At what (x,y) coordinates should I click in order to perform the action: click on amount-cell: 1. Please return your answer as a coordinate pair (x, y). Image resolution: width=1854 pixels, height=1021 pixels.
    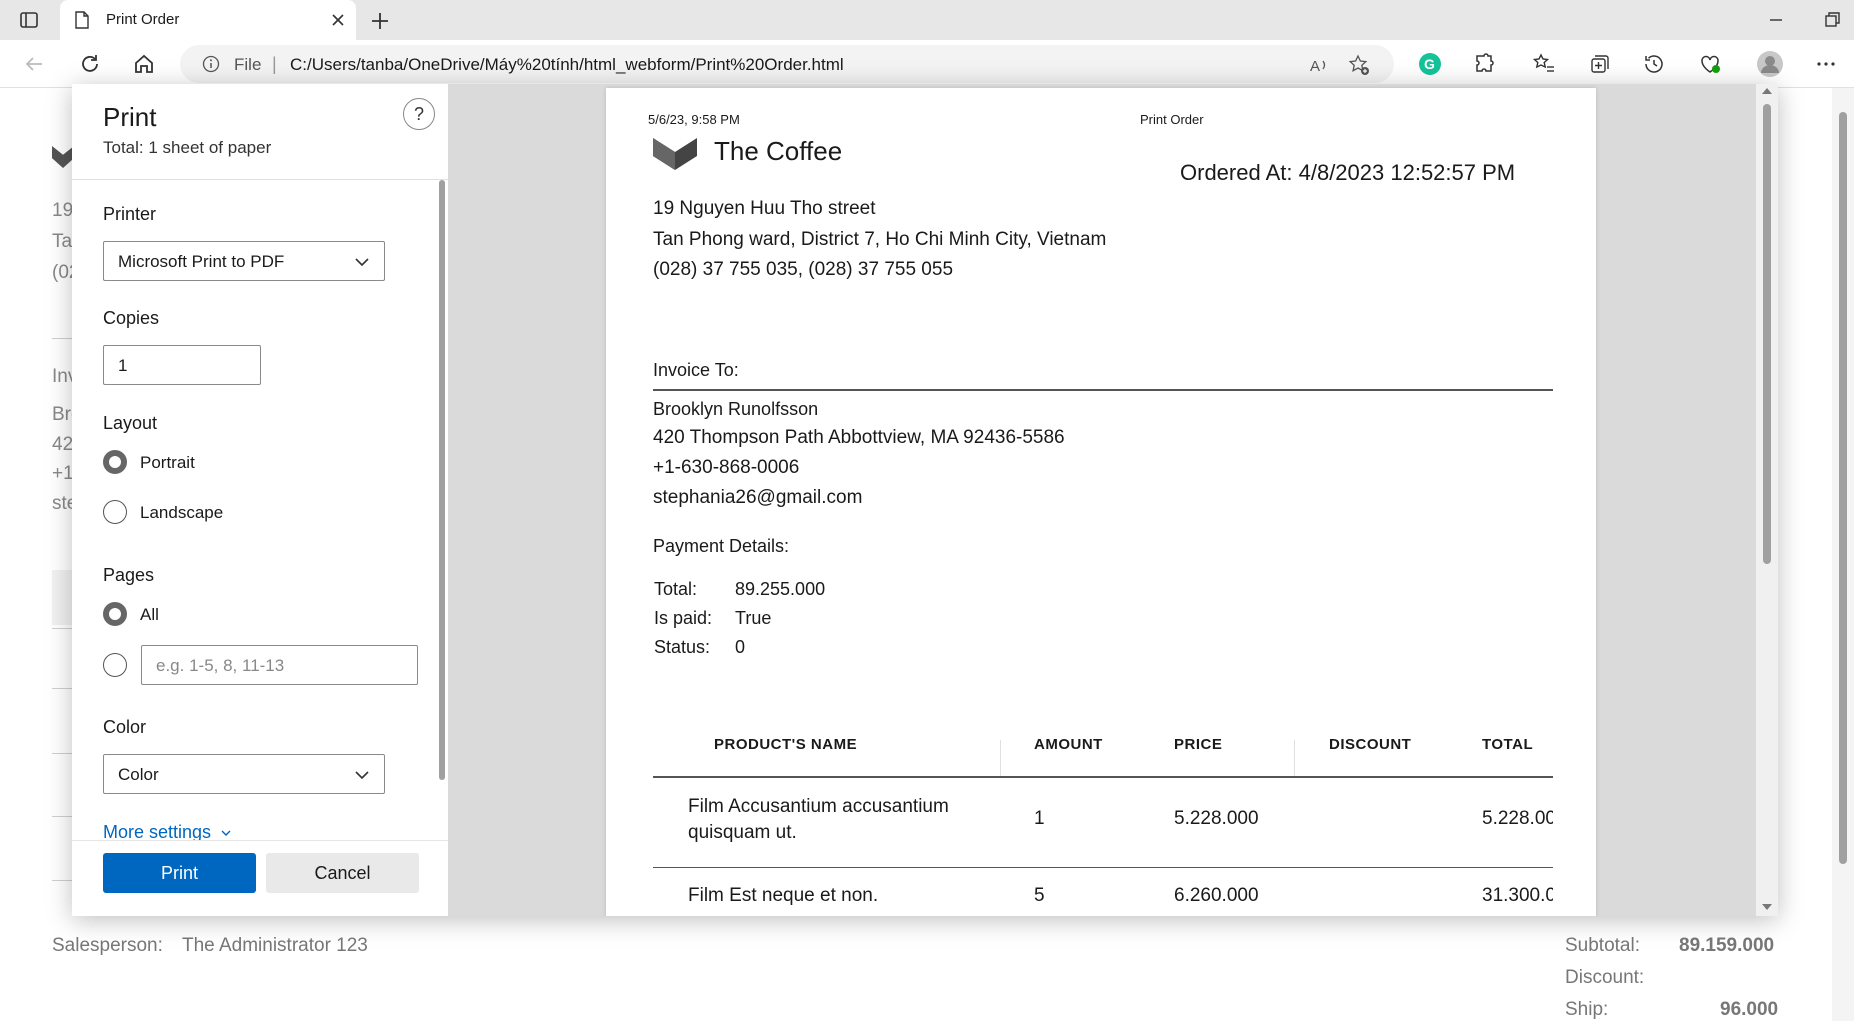
    Looking at the image, I should click on (1039, 818).